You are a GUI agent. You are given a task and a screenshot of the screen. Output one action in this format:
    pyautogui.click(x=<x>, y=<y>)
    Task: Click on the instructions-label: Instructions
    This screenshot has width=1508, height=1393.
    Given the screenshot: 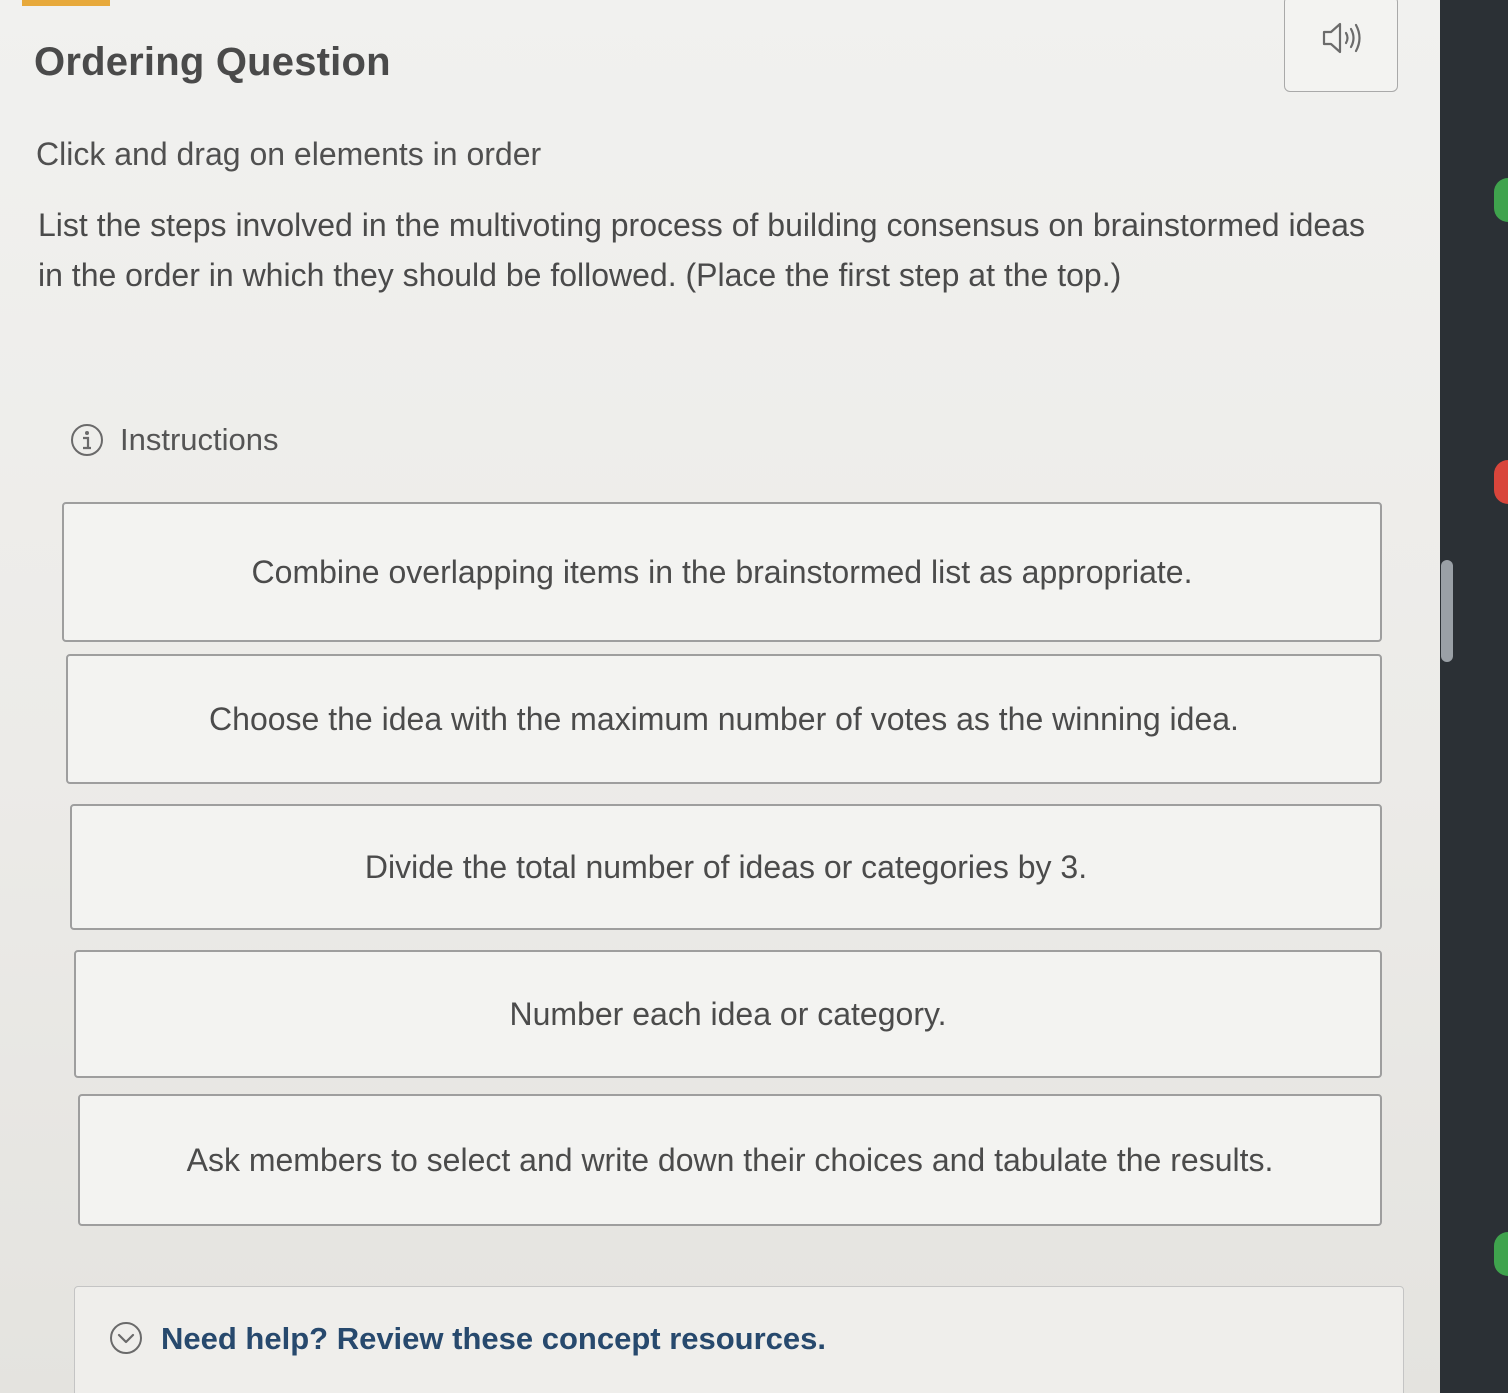 What is the action you would take?
    pyautogui.click(x=199, y=439)
    